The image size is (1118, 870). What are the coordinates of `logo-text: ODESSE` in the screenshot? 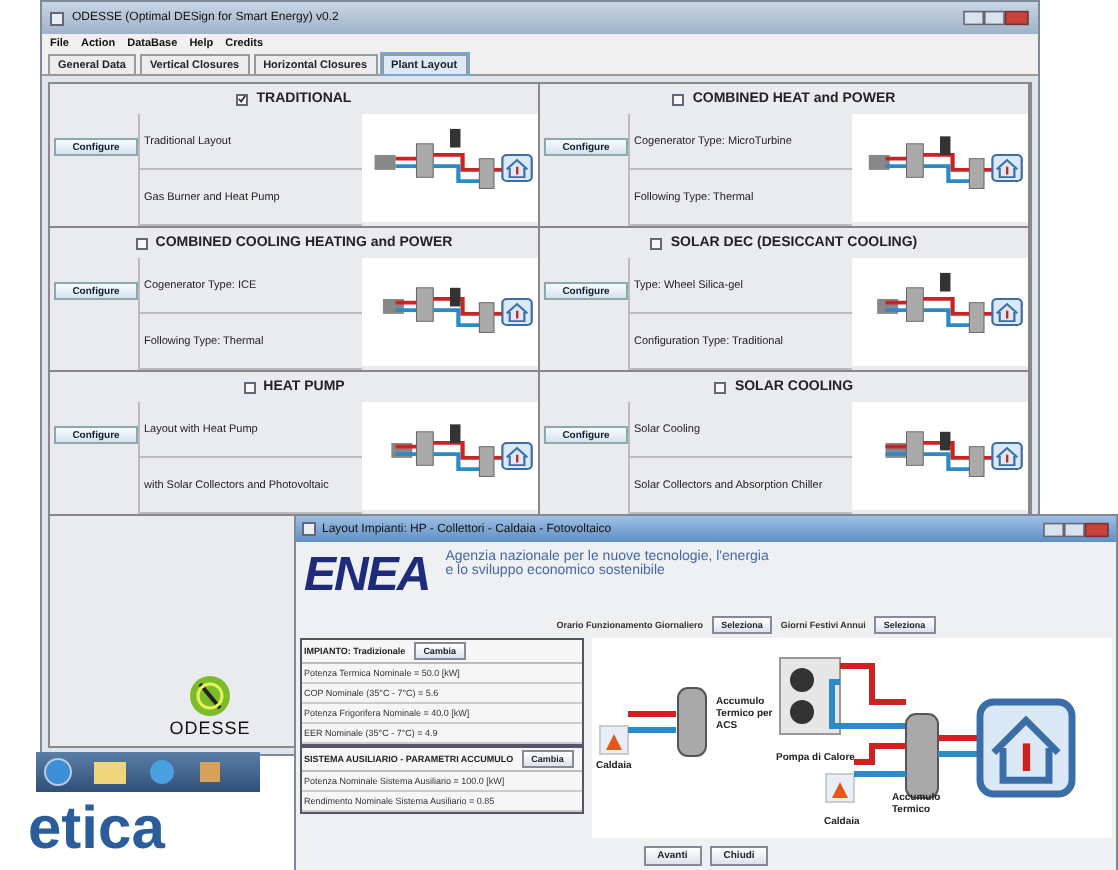 It's located at (210, 728).